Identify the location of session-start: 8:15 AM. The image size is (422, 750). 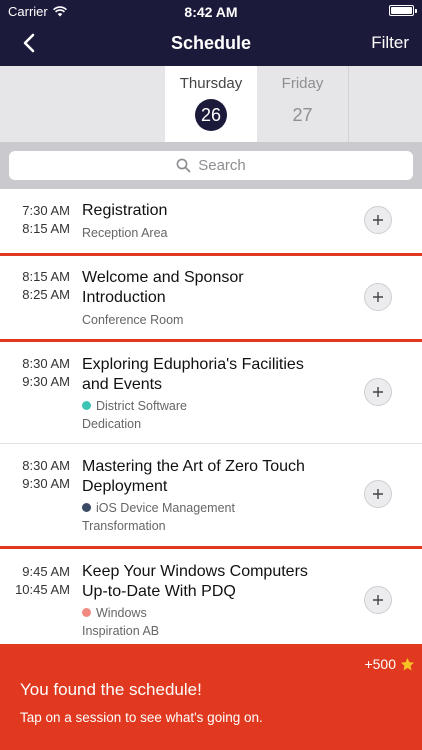
(46, 276).